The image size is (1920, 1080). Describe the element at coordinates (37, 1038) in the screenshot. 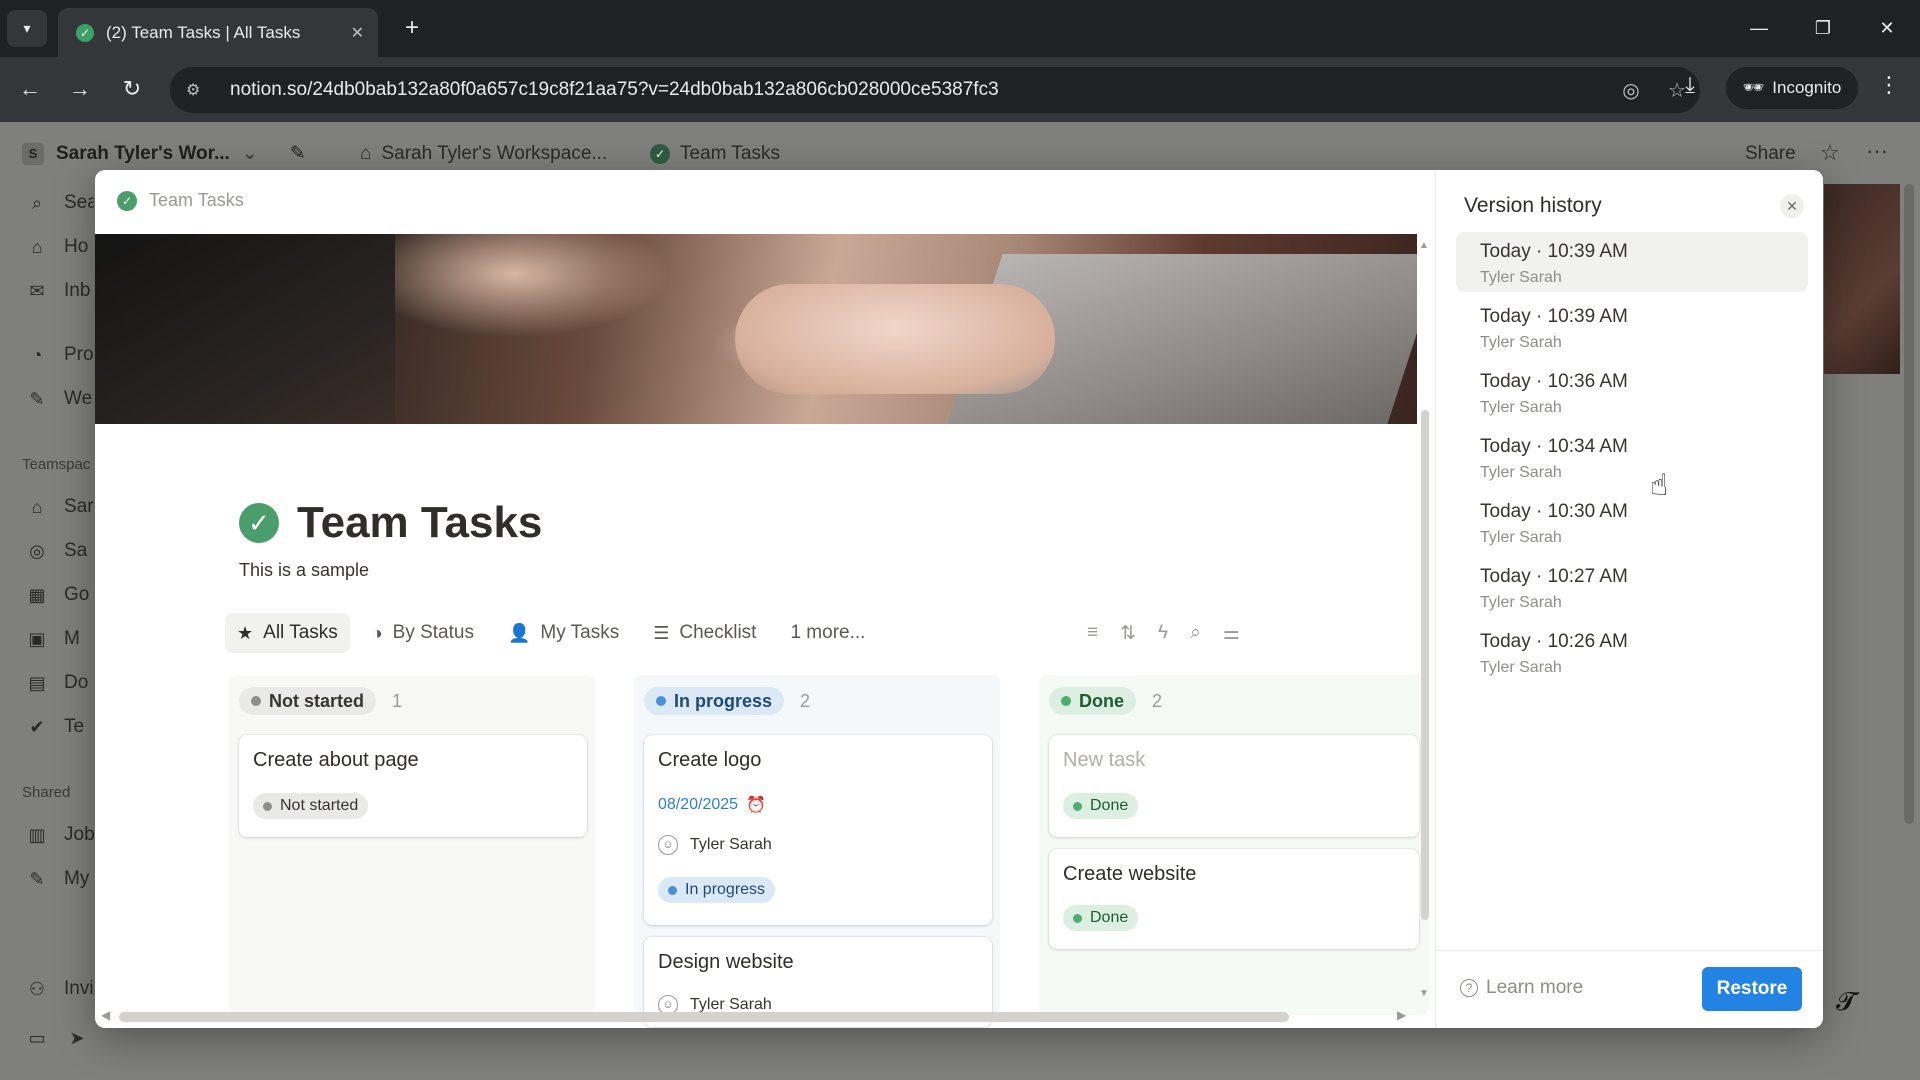

I see `trash-icon: ▭` at that location.